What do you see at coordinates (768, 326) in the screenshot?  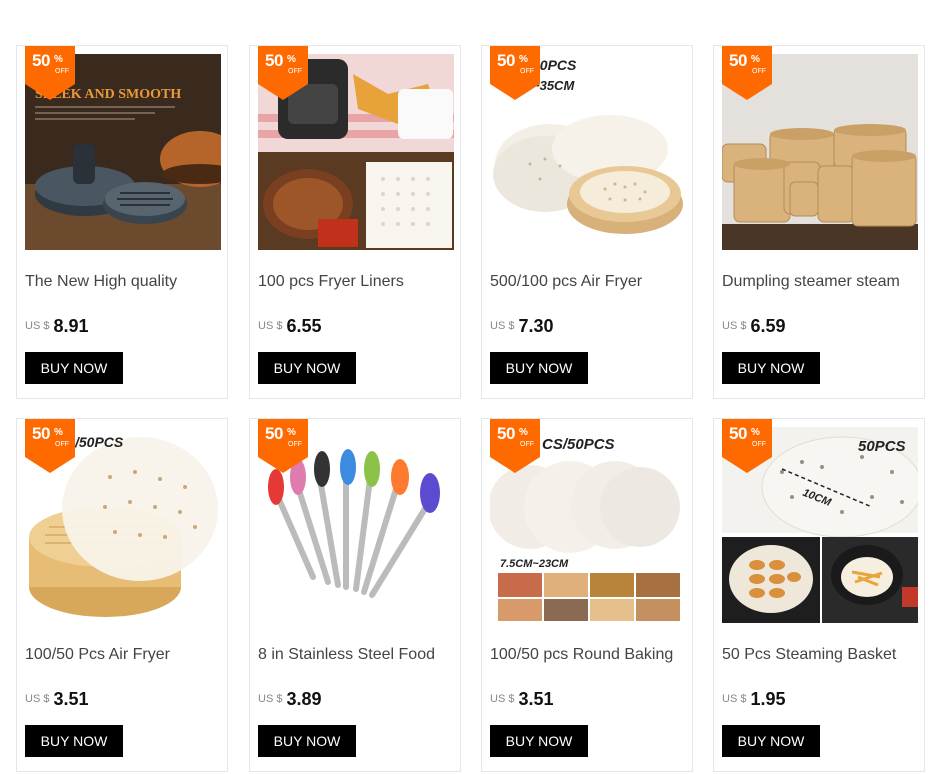 I see `price-value: 6.59` at bounding box center [768, 326].